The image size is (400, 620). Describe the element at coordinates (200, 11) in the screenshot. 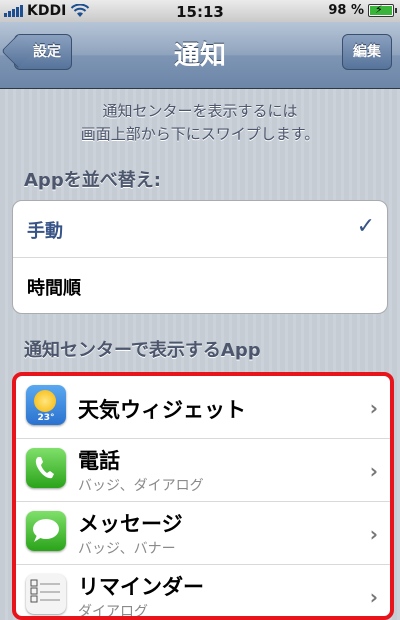

I see `status-bar: KDDI 15:13 98 % ⚡` at that location.